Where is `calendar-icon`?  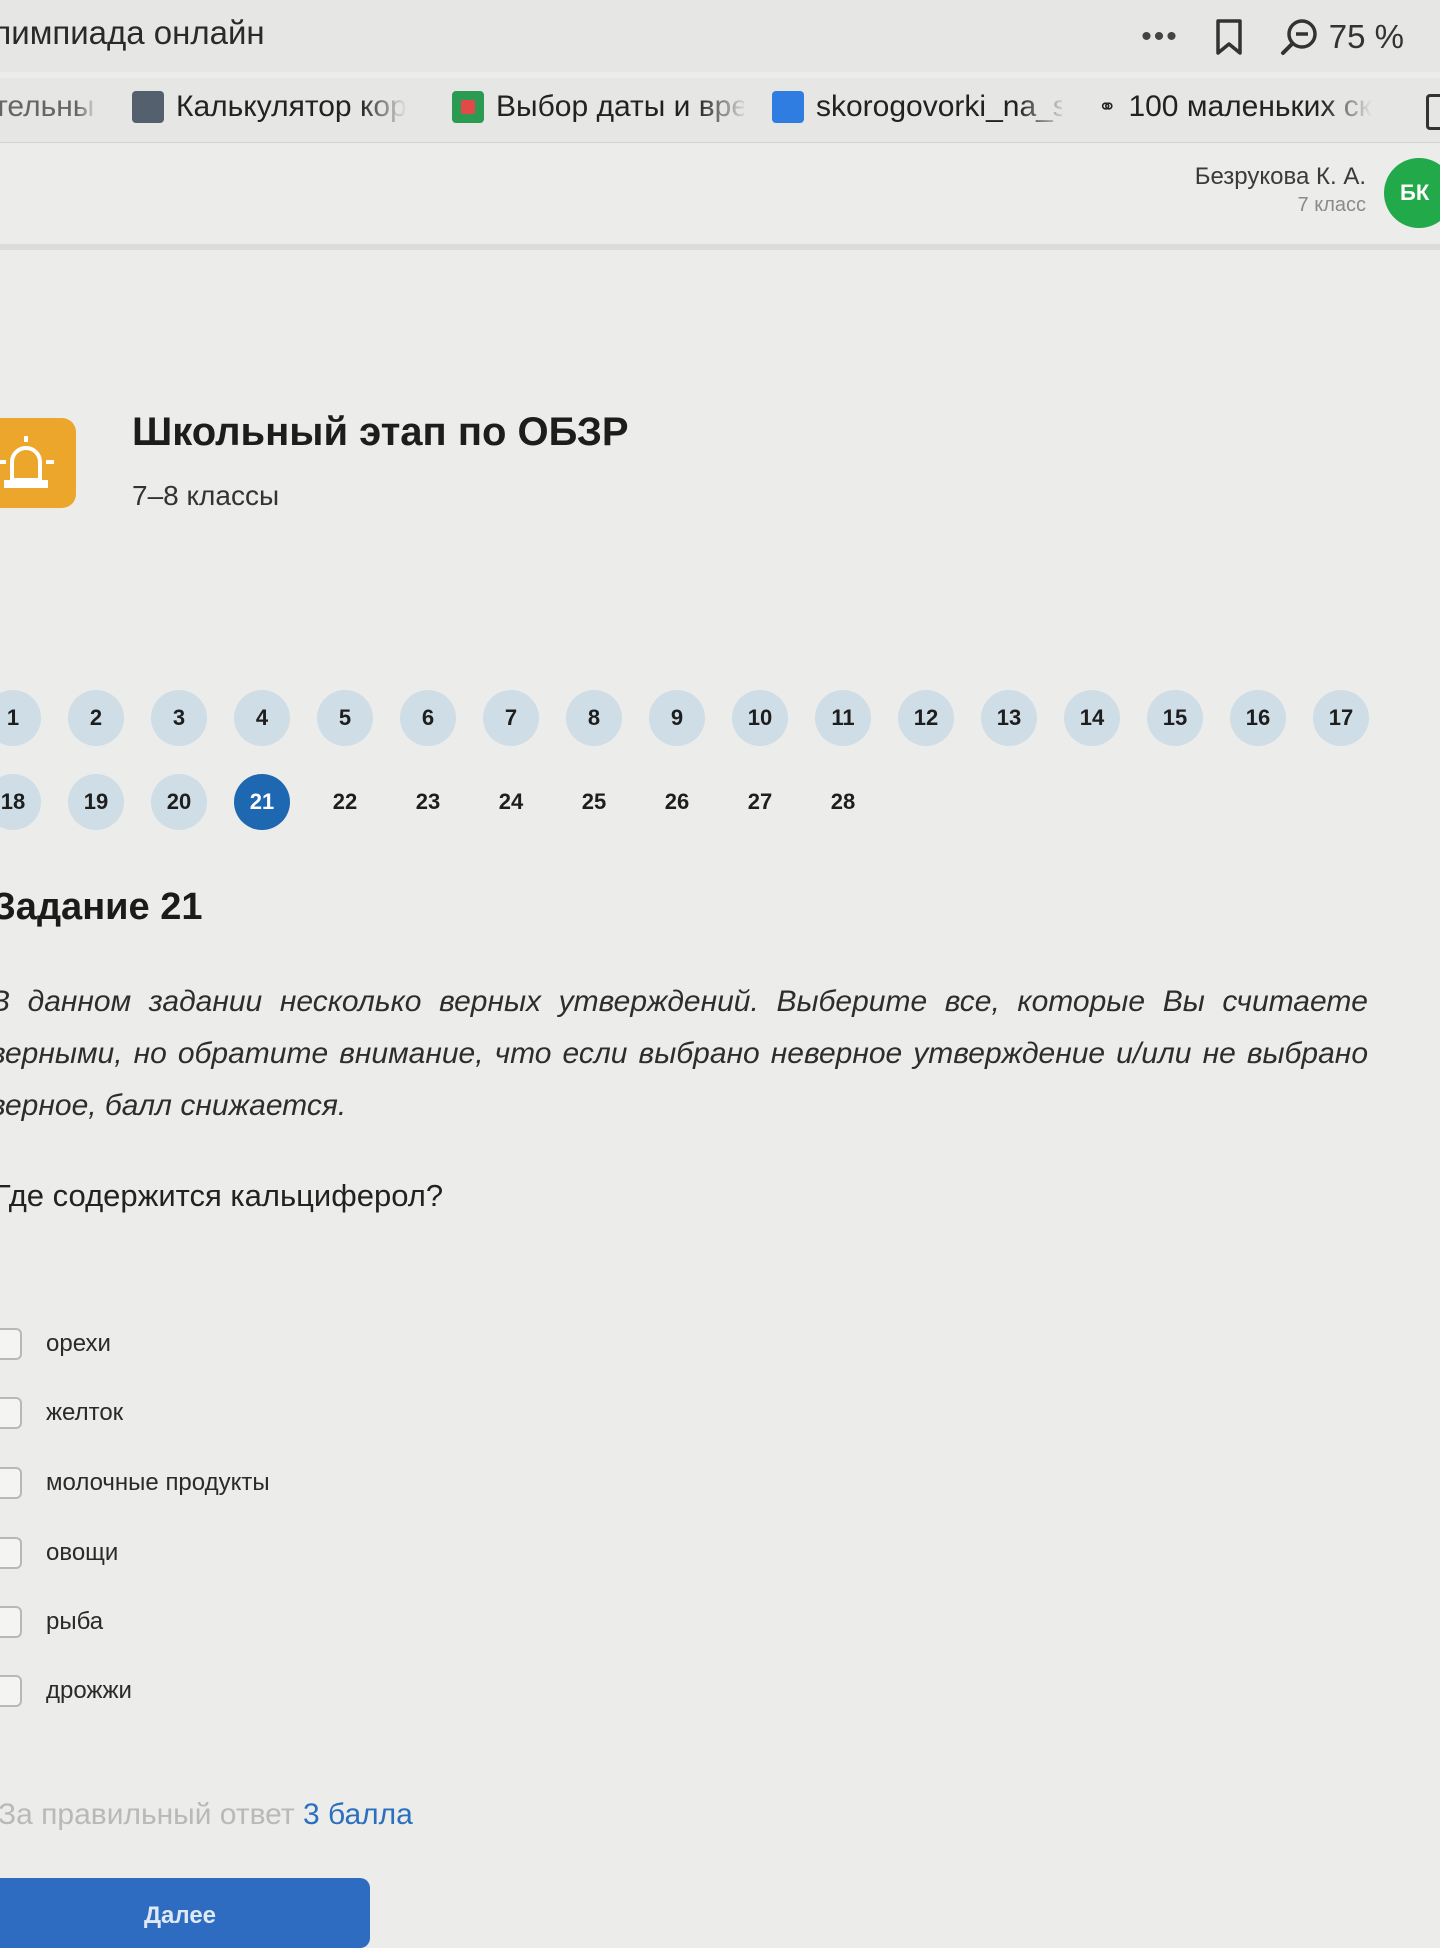 calendar-icon is located at coordinates (468, 107).